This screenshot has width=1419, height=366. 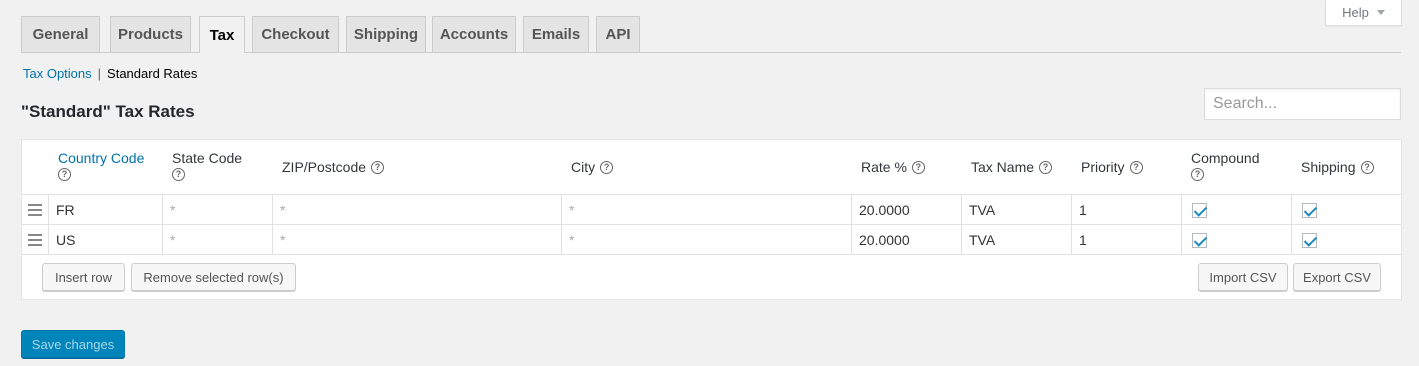 What do you see at coordinates (1337, 277) in the screenshot?
I see `export-csv-button: Export CSV` at bounding box center [1337, 277].